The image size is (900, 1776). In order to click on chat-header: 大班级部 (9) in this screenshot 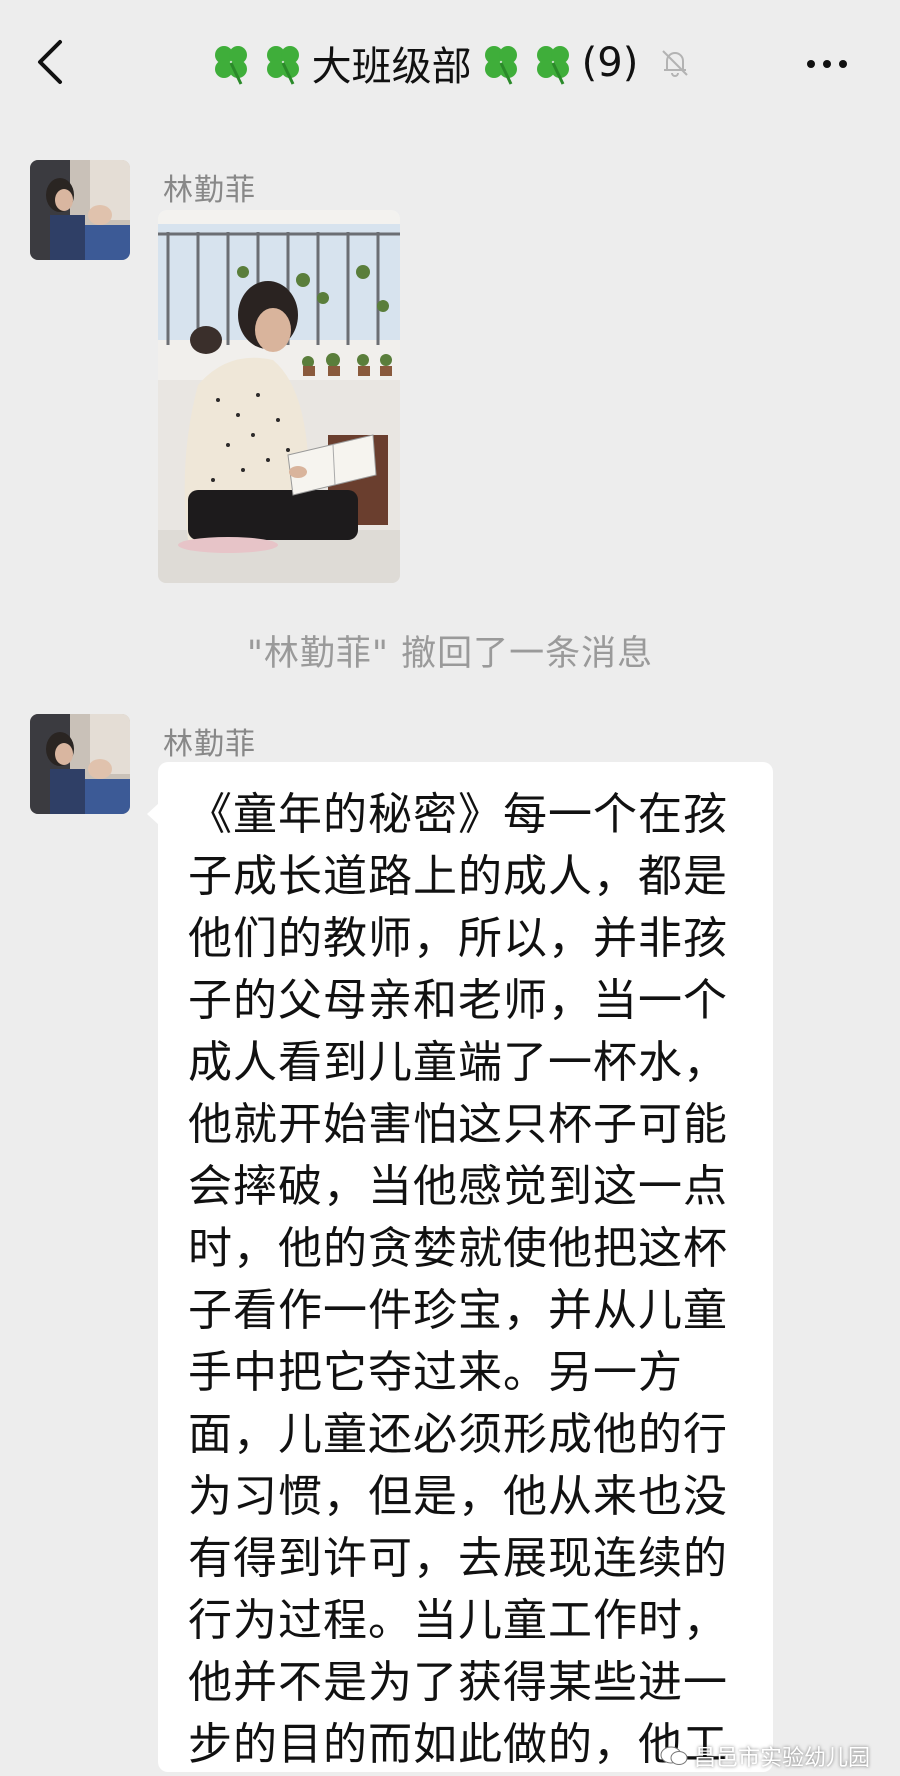, I will do `click(450, 64)`.